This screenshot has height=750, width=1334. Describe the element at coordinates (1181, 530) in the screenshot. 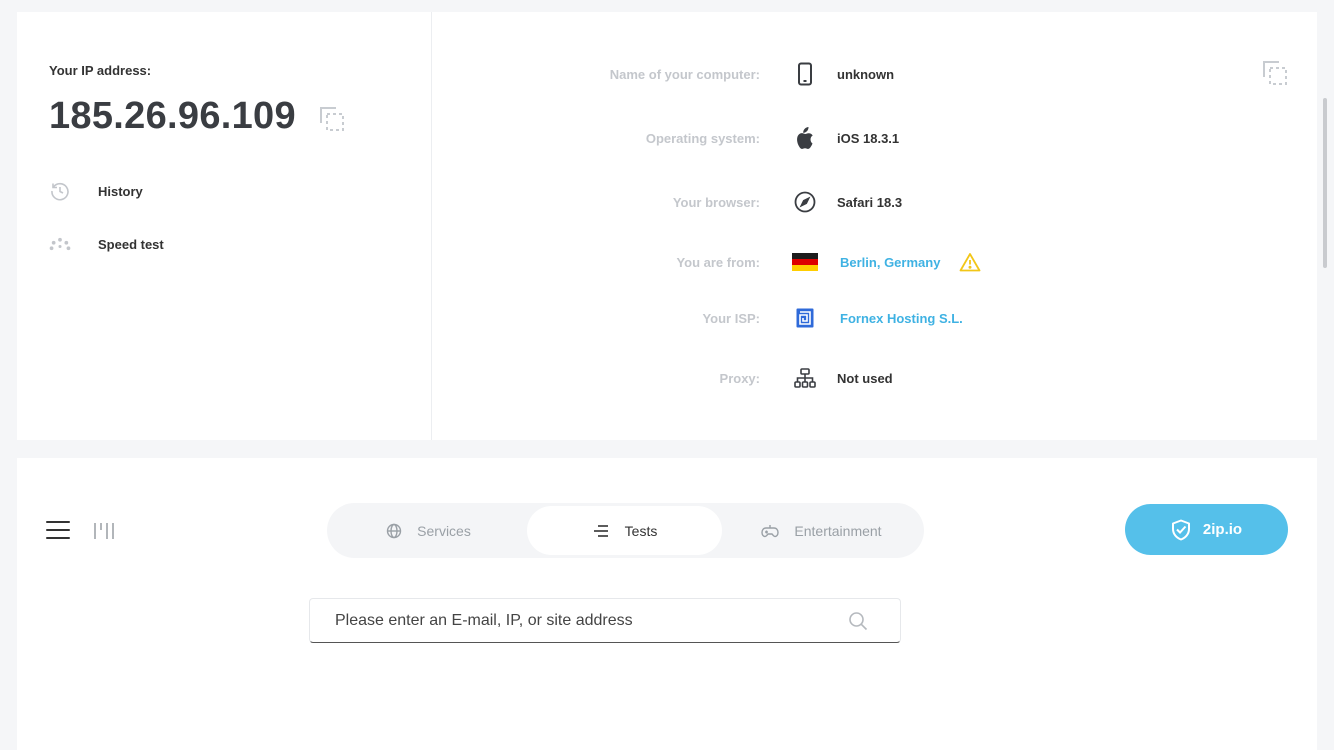

I see `shield-check-icon` at that location.